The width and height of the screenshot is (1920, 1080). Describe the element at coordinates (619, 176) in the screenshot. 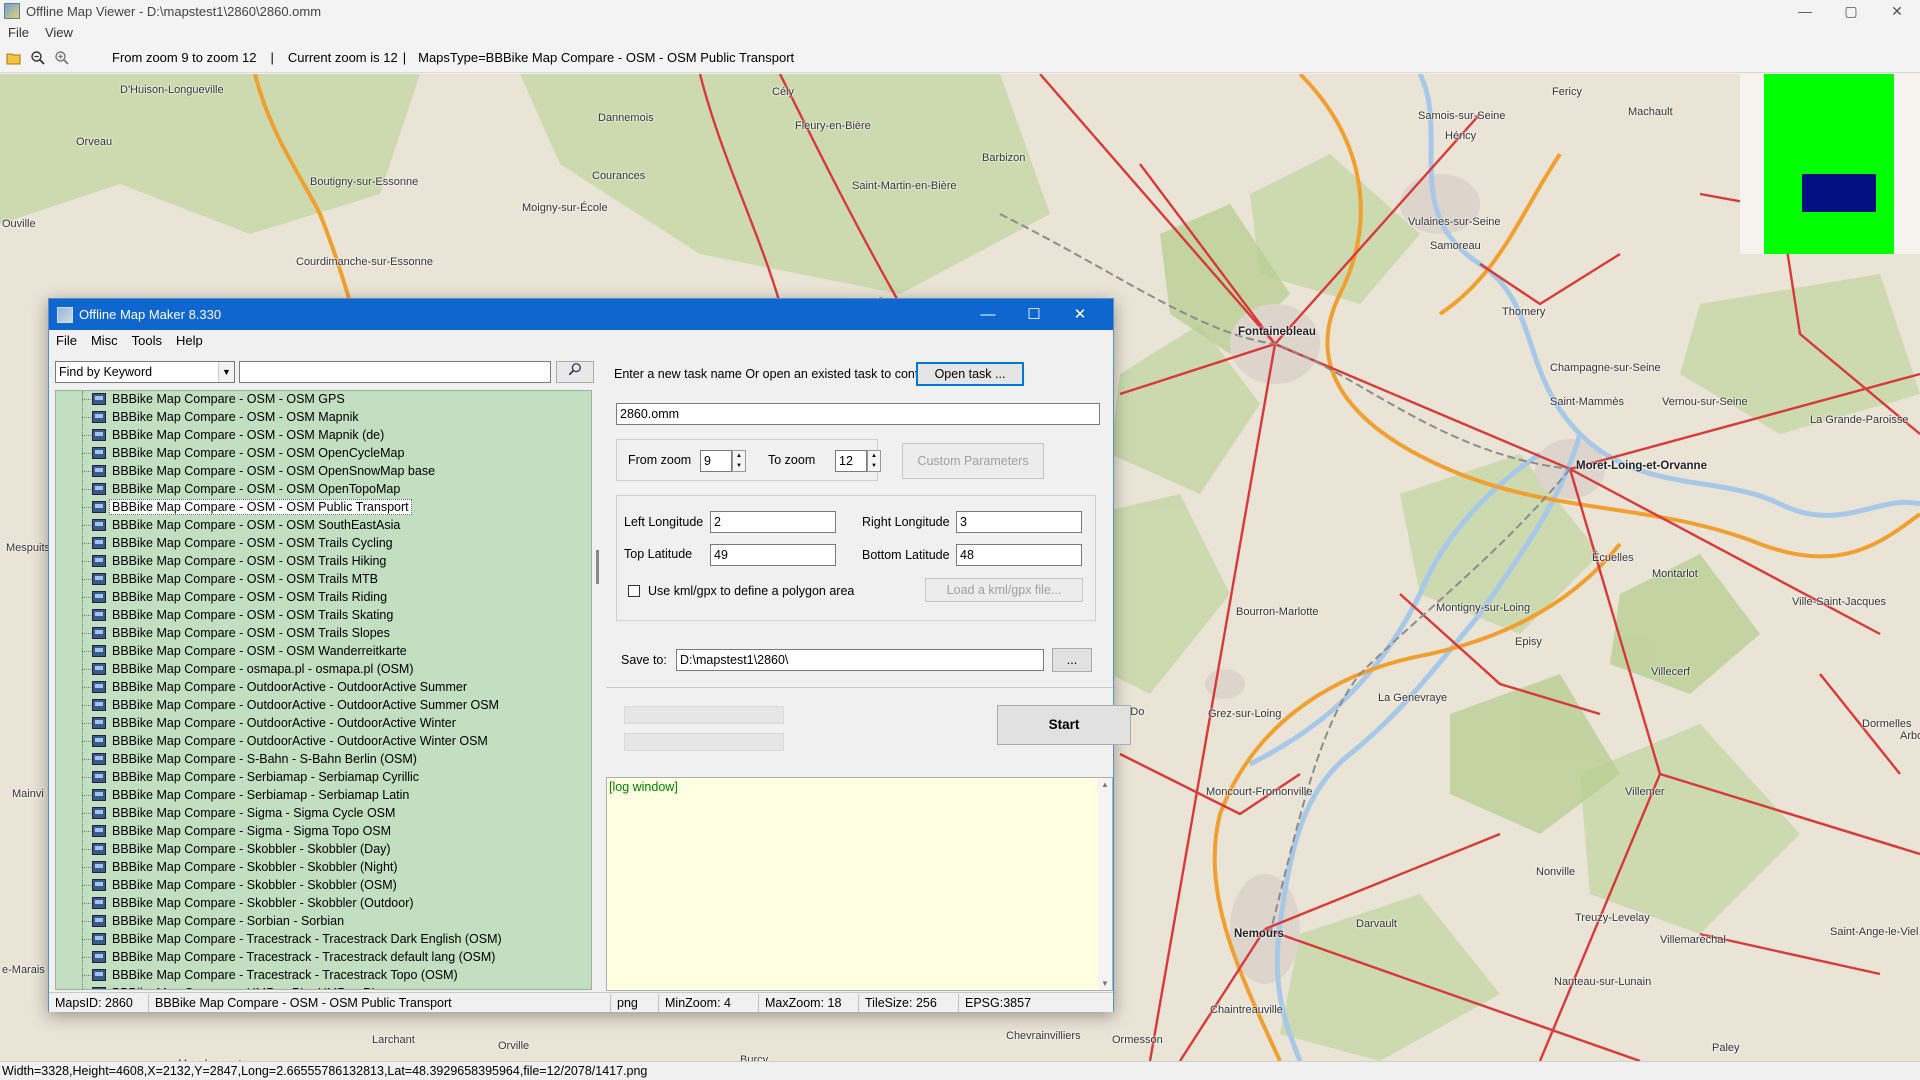

I see `map-place-label: Courances` at that location.